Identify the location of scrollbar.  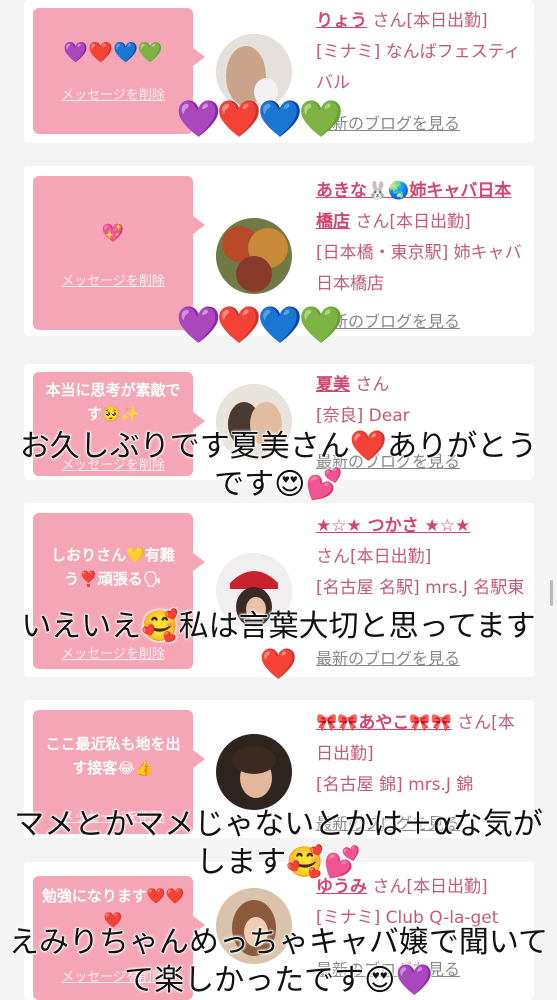
(551, 593).